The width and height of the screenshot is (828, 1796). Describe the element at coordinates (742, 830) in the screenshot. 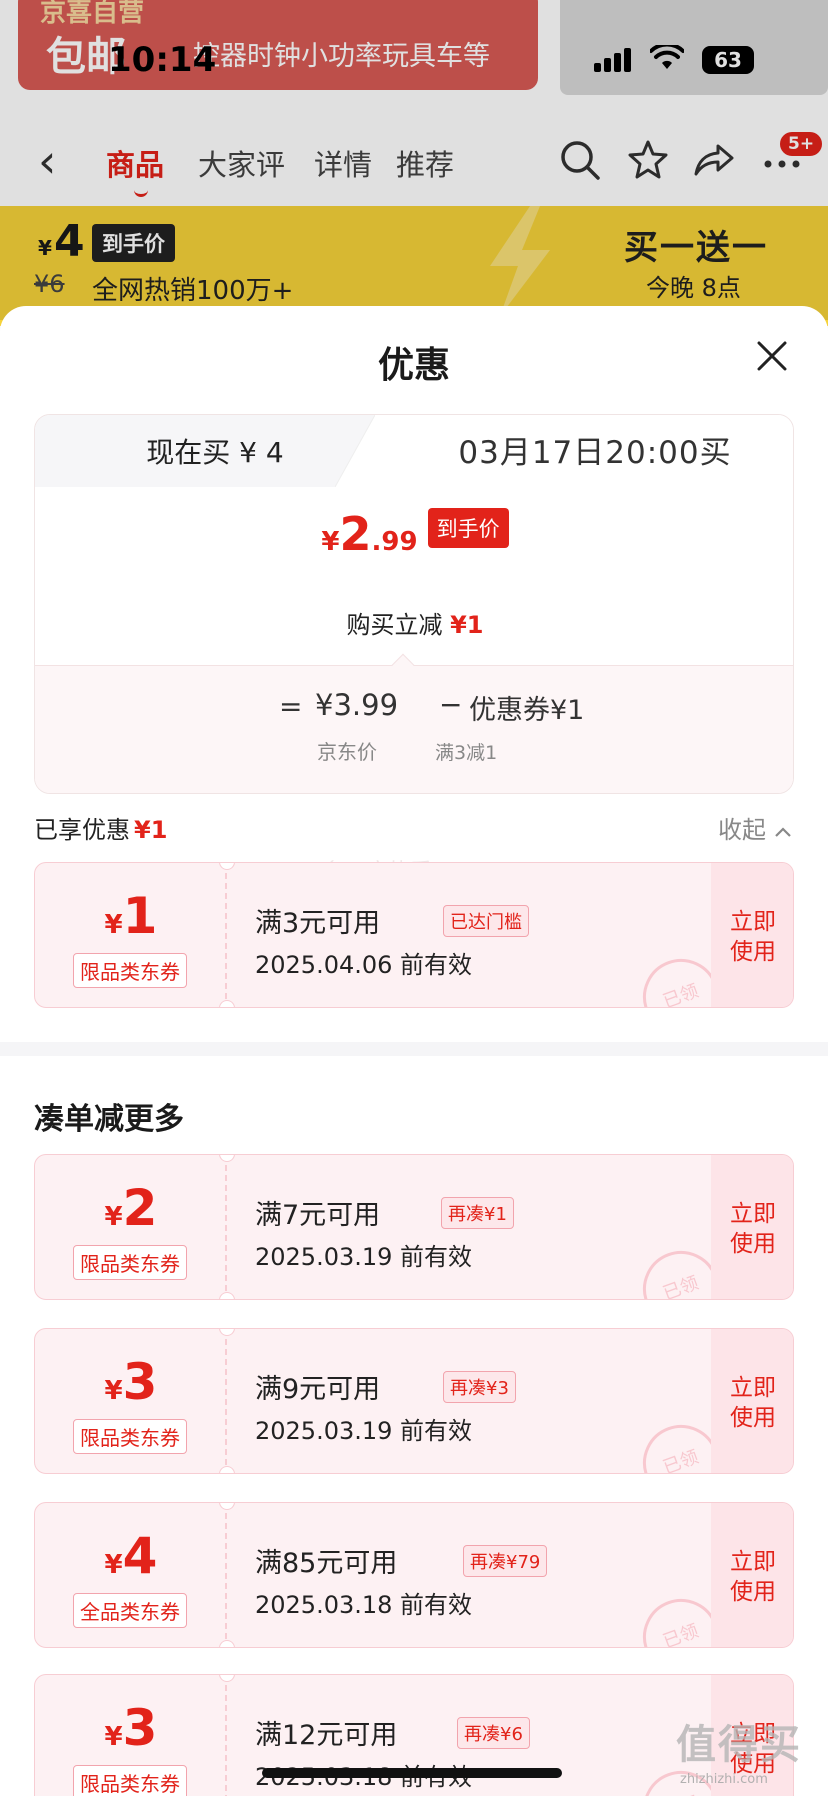

I see `collapse-label: 收起` at that location.